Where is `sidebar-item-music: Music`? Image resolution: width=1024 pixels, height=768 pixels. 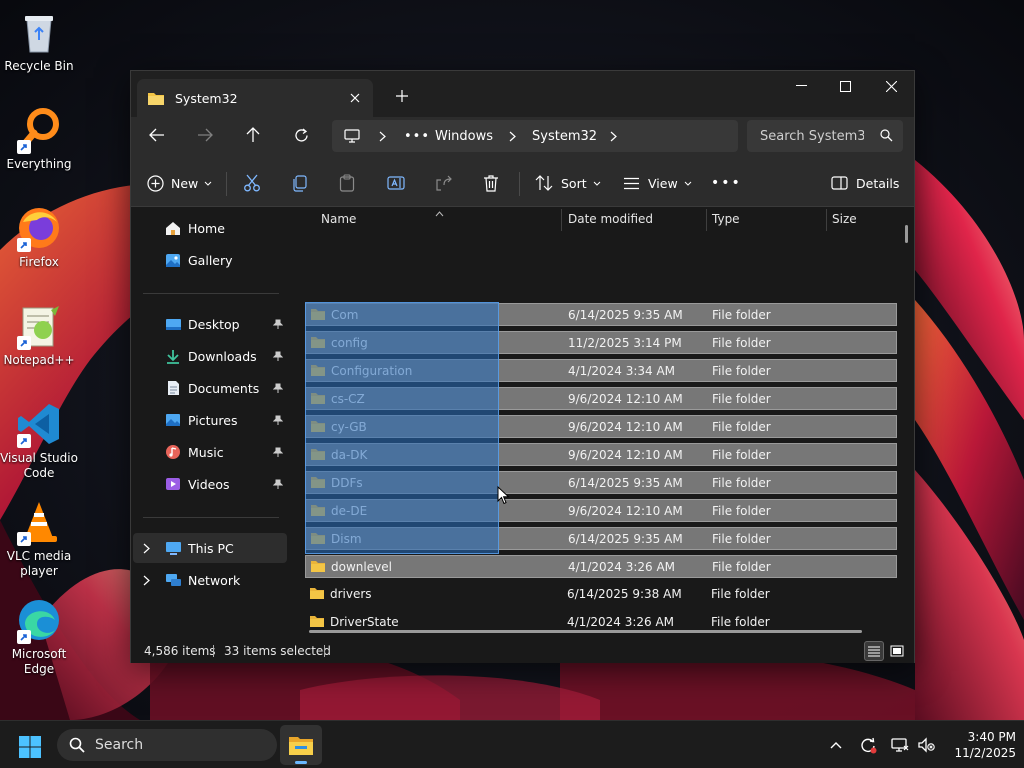 sidebar-item-music: Music is located at coordinates (210, 452).